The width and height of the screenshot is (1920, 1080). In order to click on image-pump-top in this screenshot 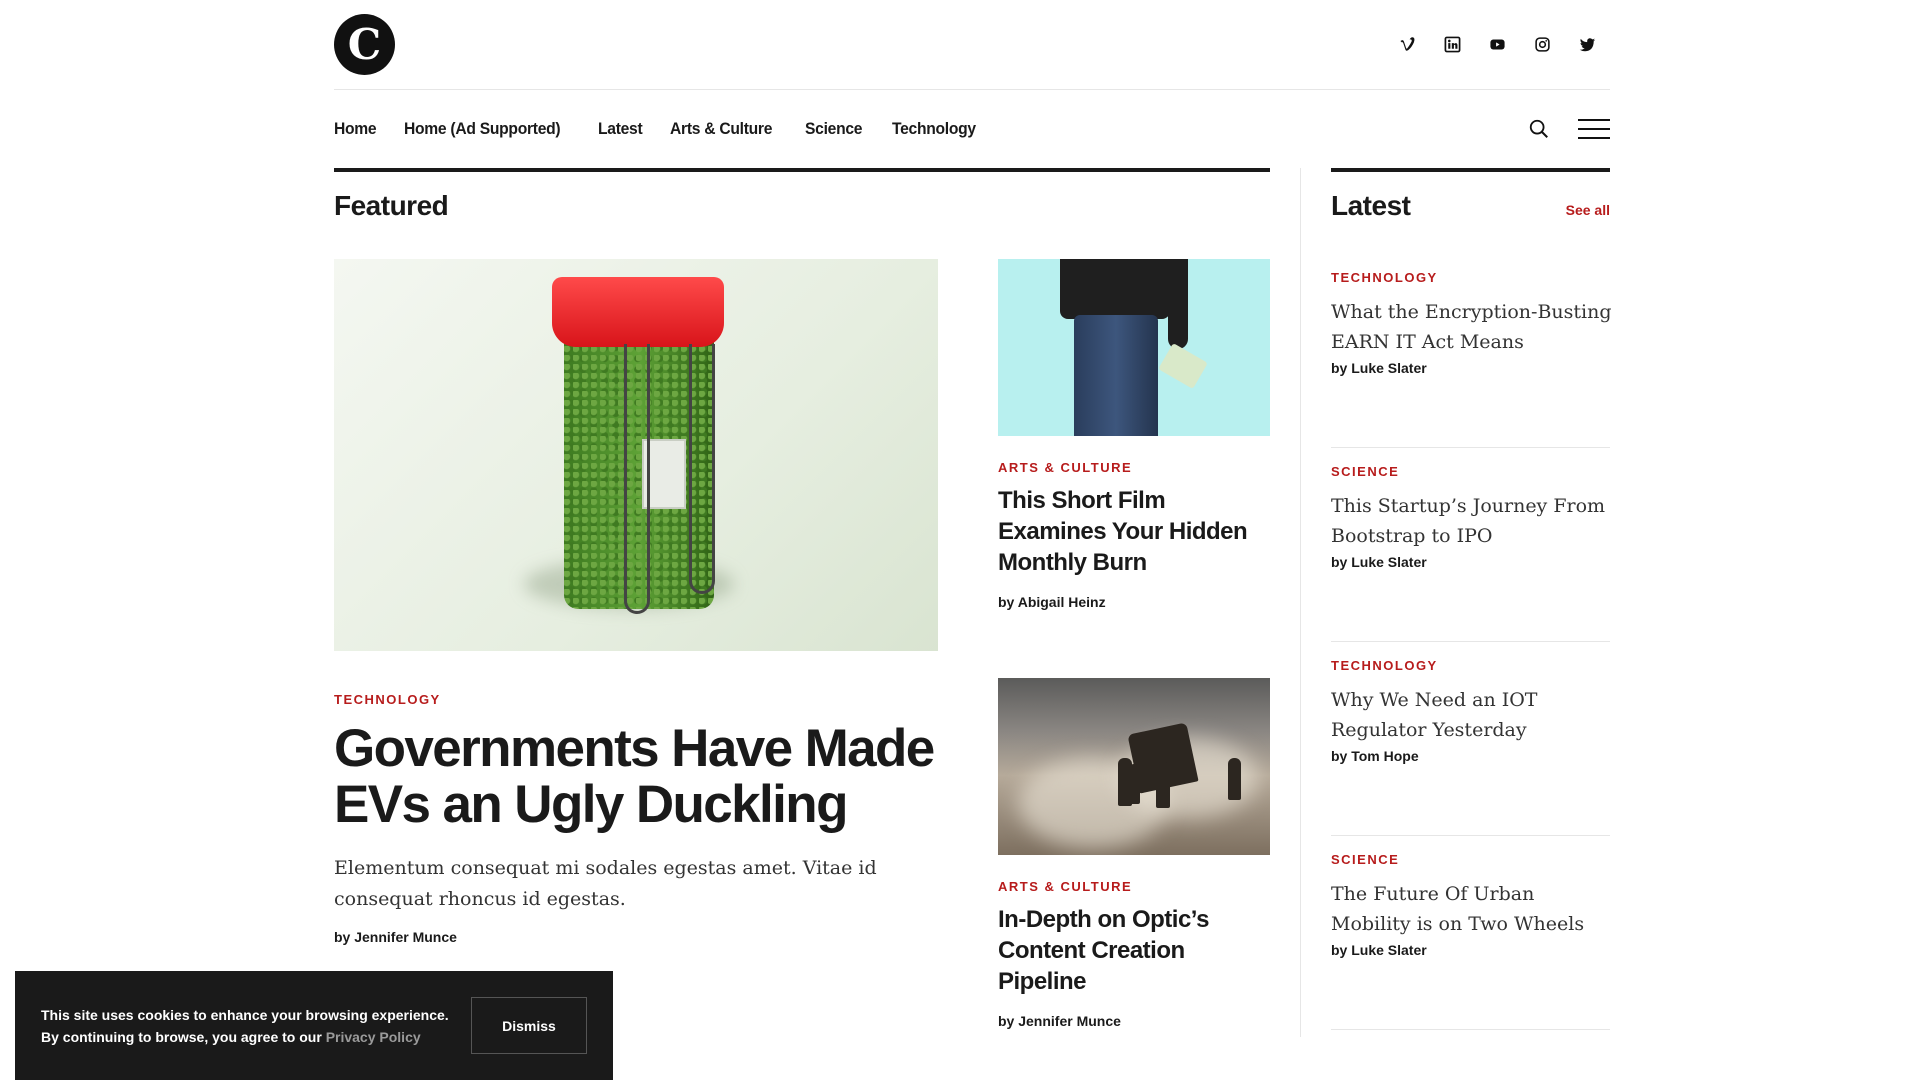, I will do `click(638, 312)`.